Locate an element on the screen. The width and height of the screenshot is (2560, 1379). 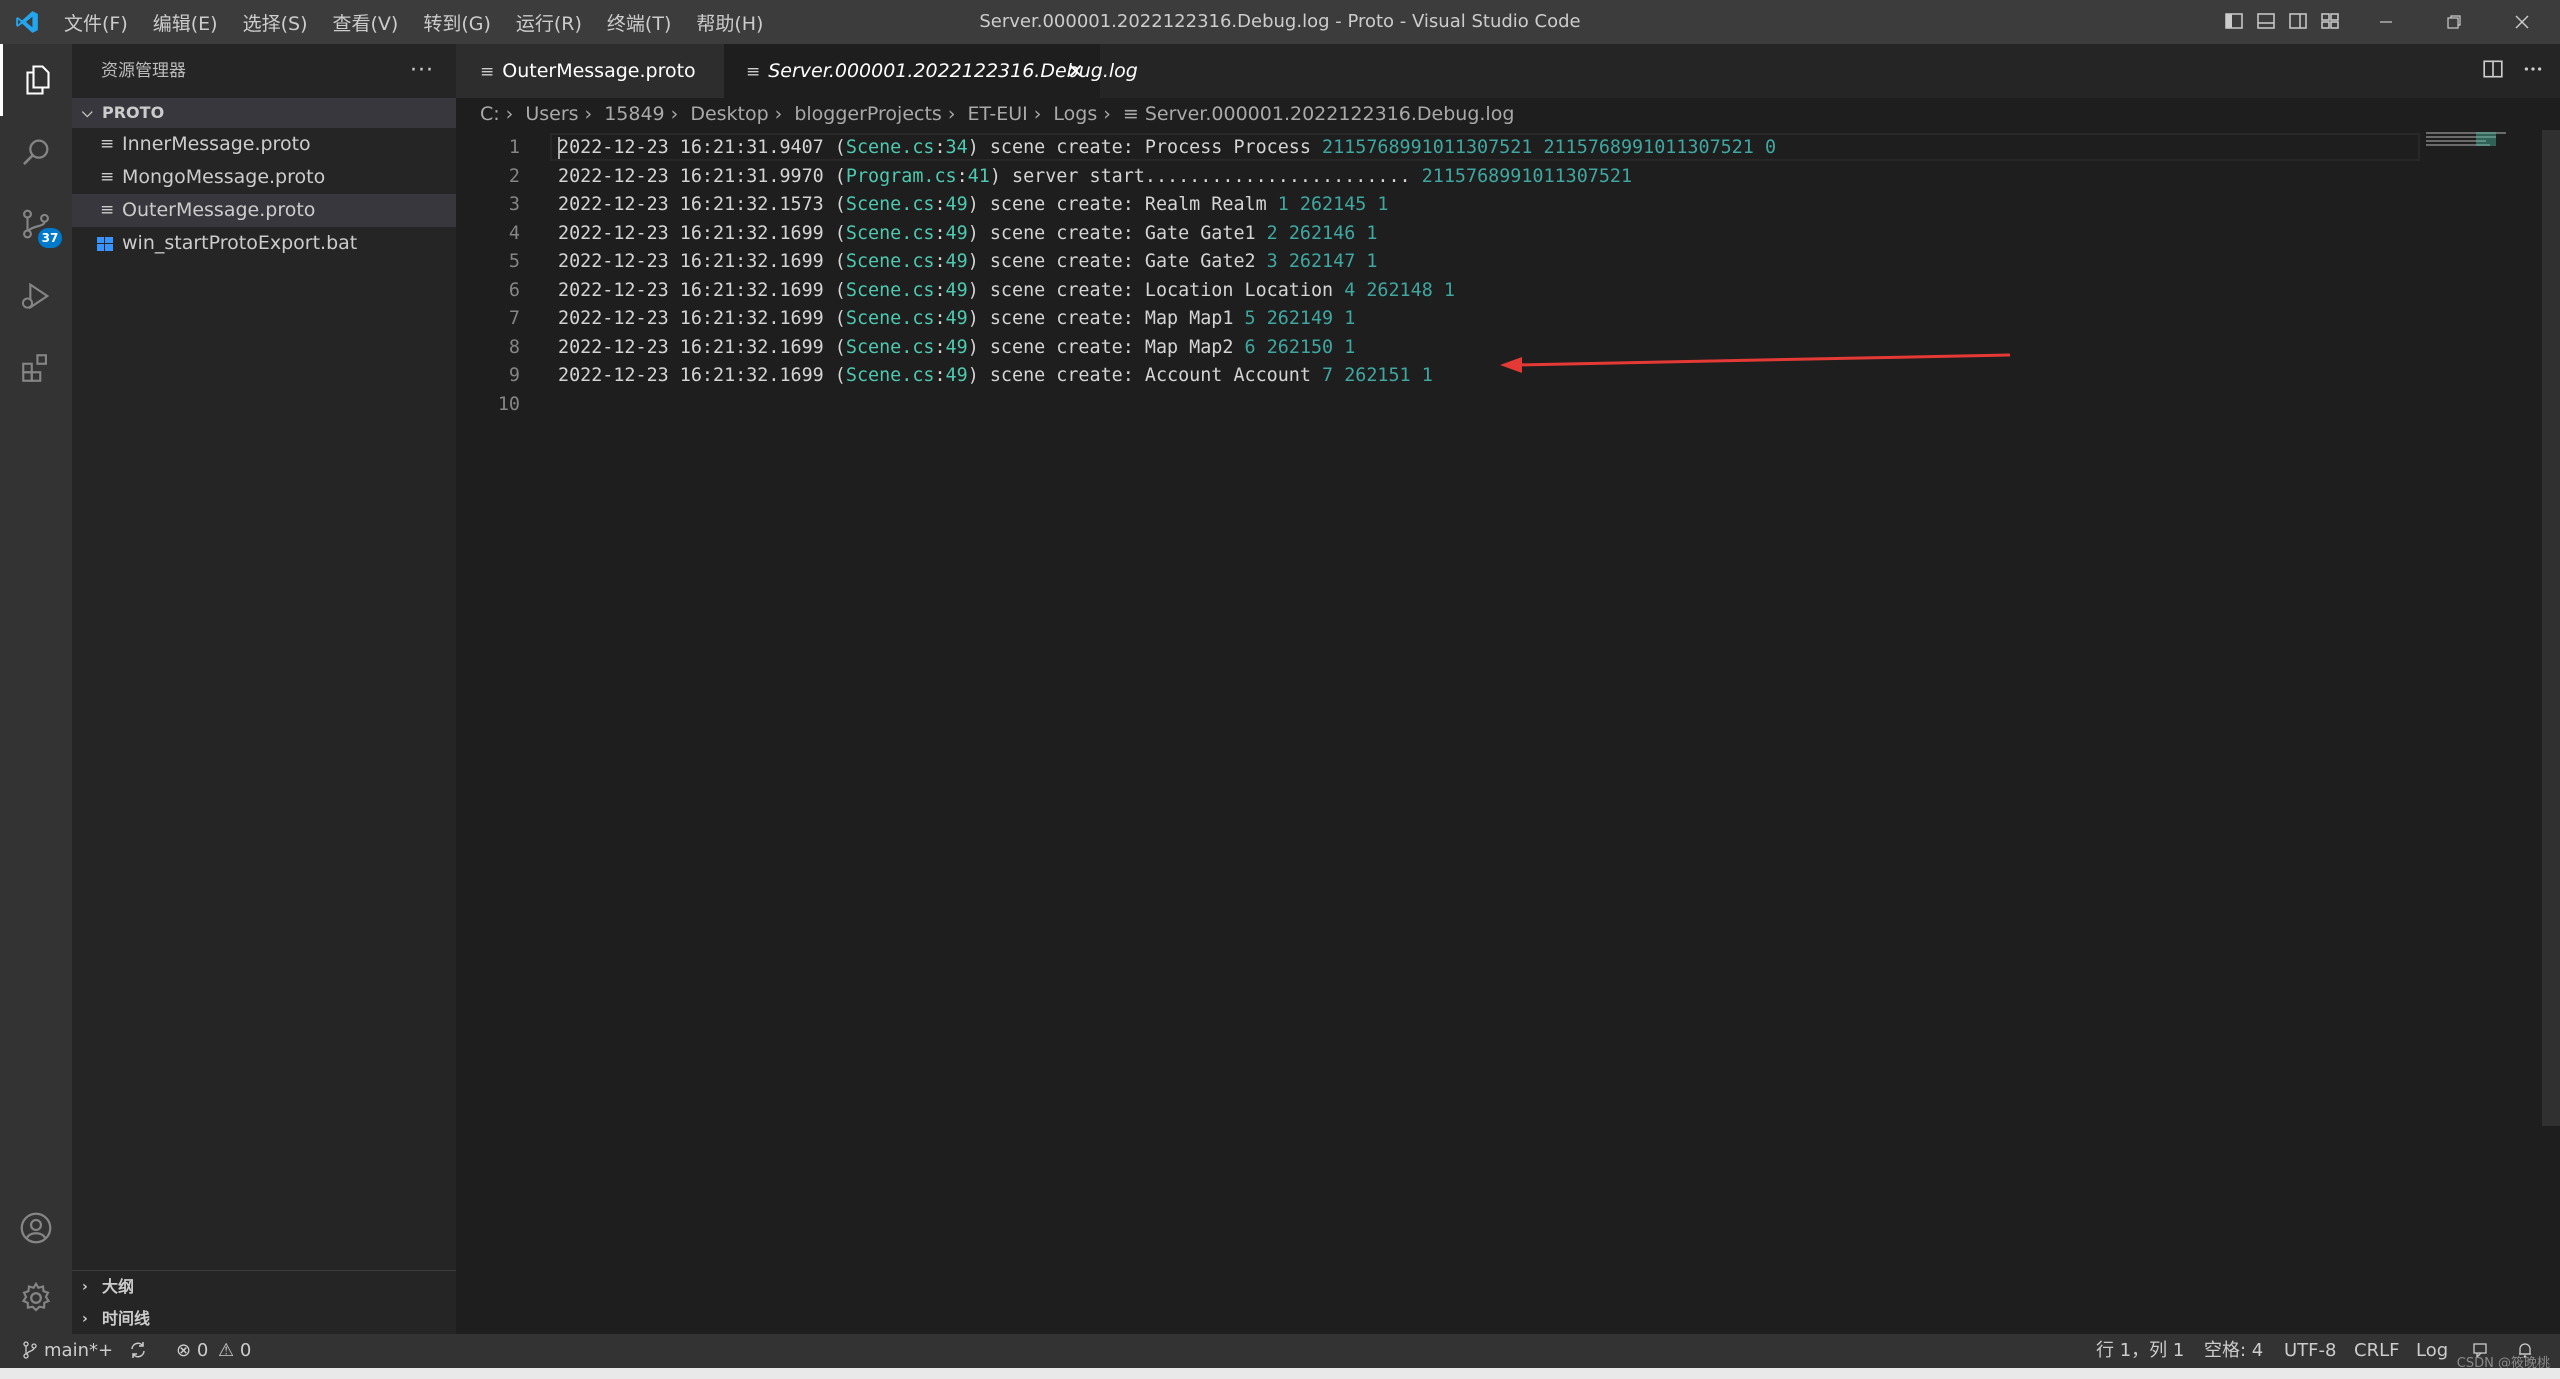
gear-icon is located at coordinates (36, 1296).